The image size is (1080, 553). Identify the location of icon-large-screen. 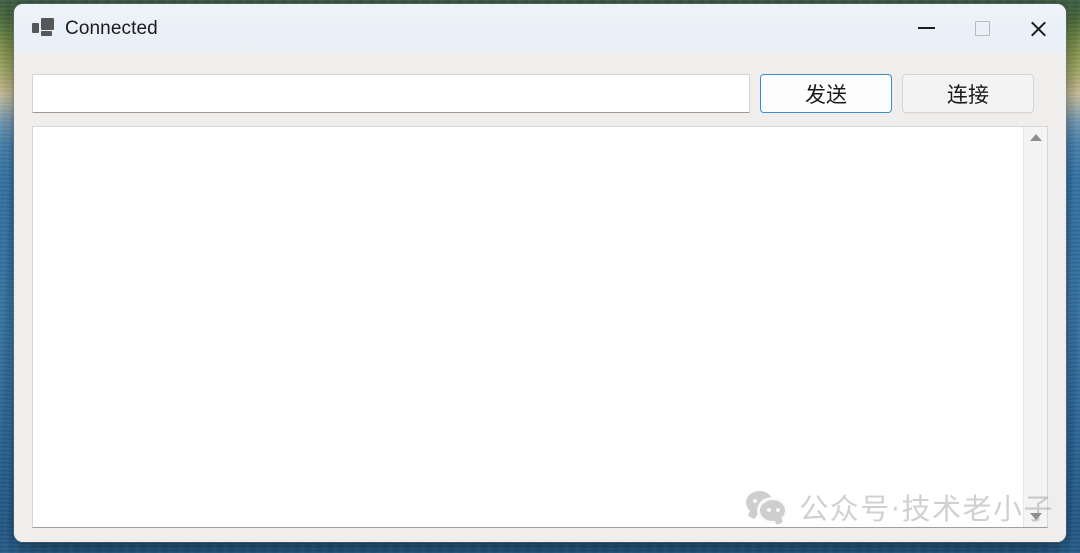
(47, 24).